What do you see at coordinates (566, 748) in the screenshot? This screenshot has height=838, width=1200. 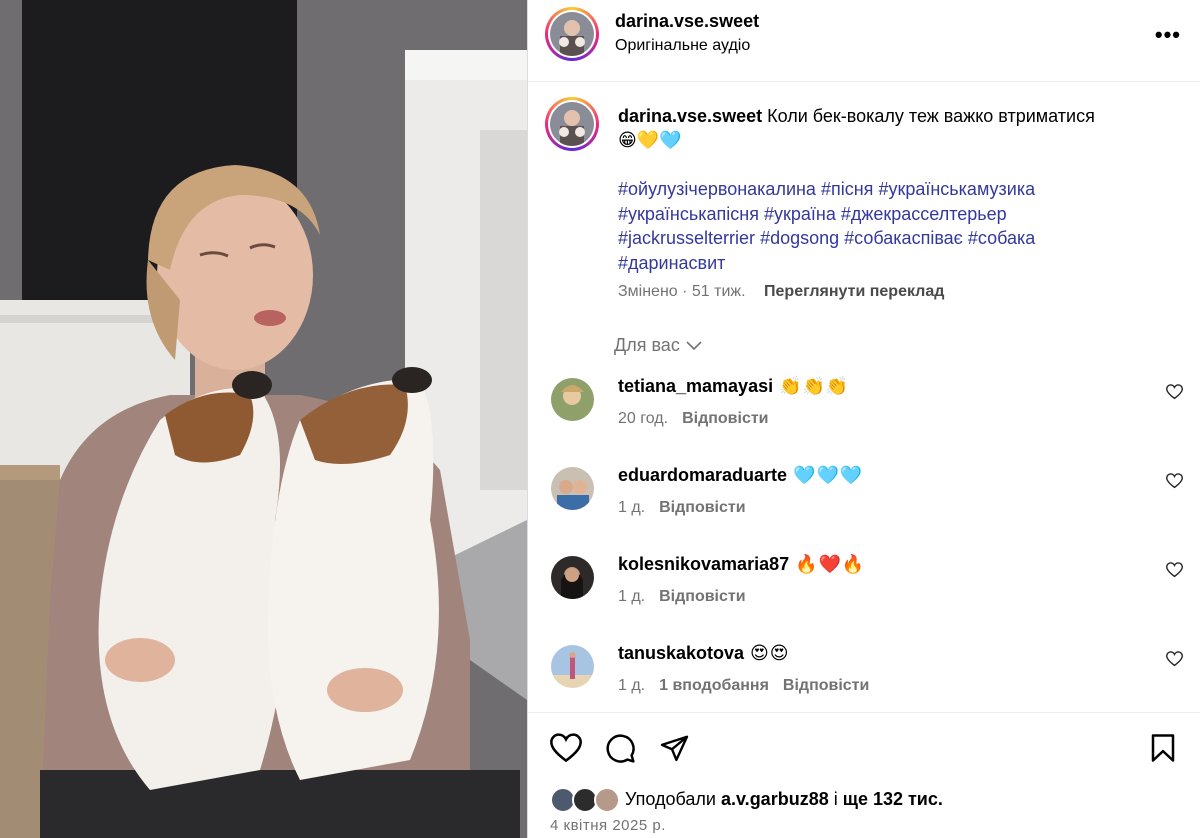 I see `heart-icon` at bounding box center [566, 748].